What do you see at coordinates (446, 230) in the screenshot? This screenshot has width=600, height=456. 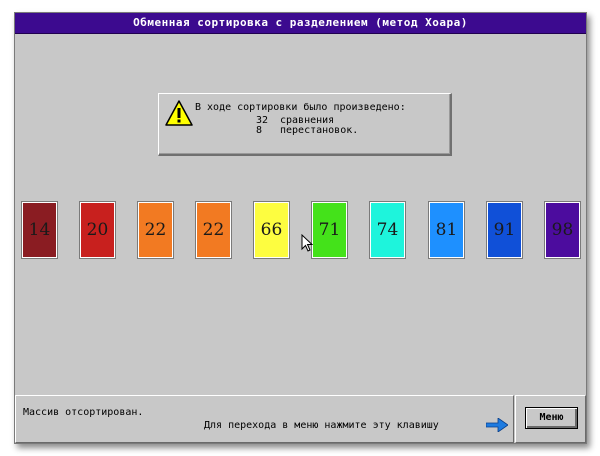 I see `array-card: 81` at bounding box center [446, 230].